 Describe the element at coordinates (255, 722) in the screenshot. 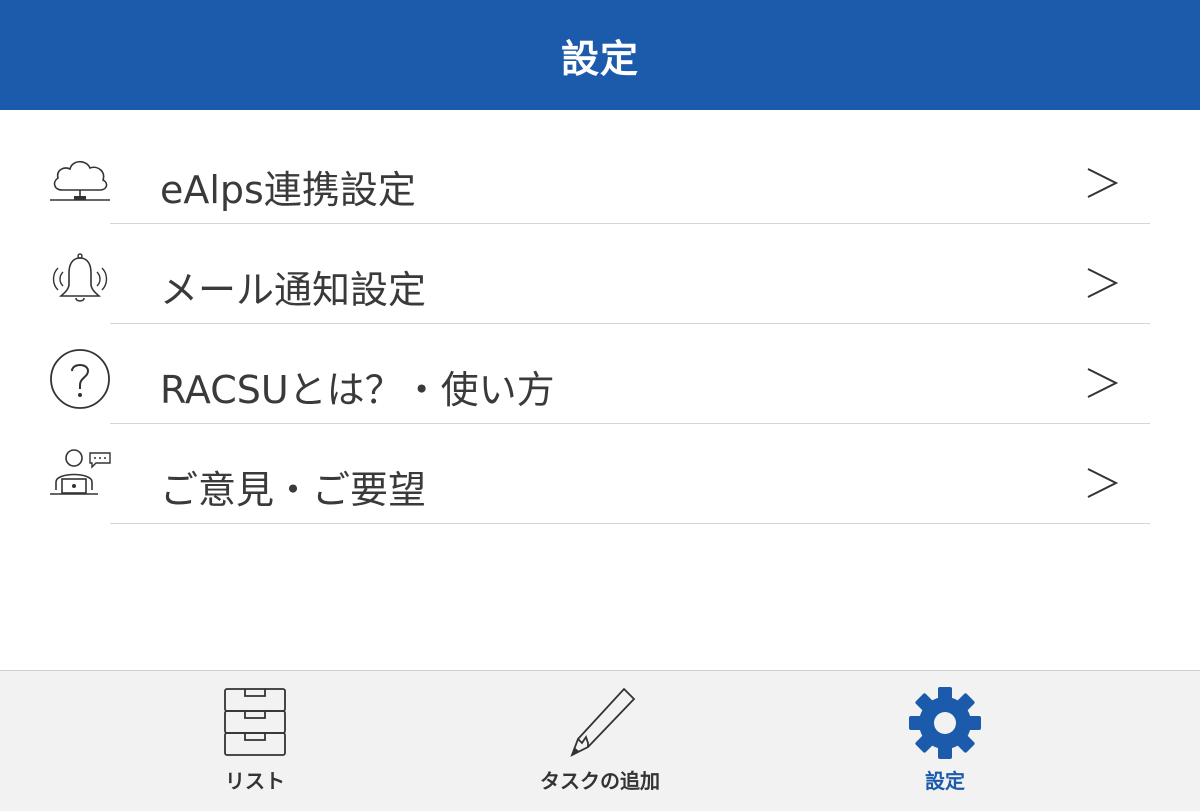

I see `drawer-cabinet-icon` at that location.